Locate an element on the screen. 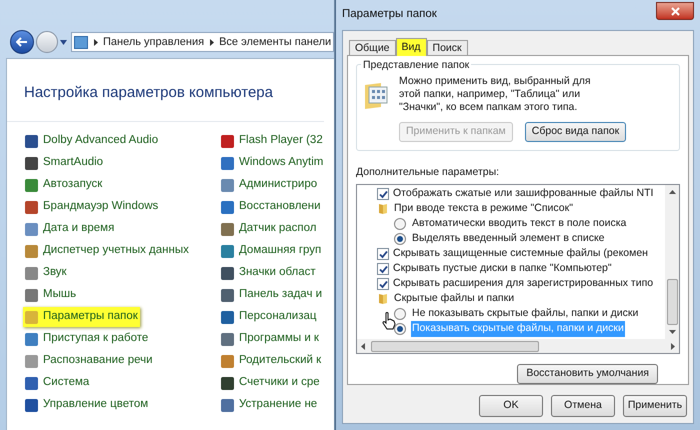 Image resolution: width=700 pixels, height=430 pixels. dropdown-arrow-icon is located at coordinates (63, 42).